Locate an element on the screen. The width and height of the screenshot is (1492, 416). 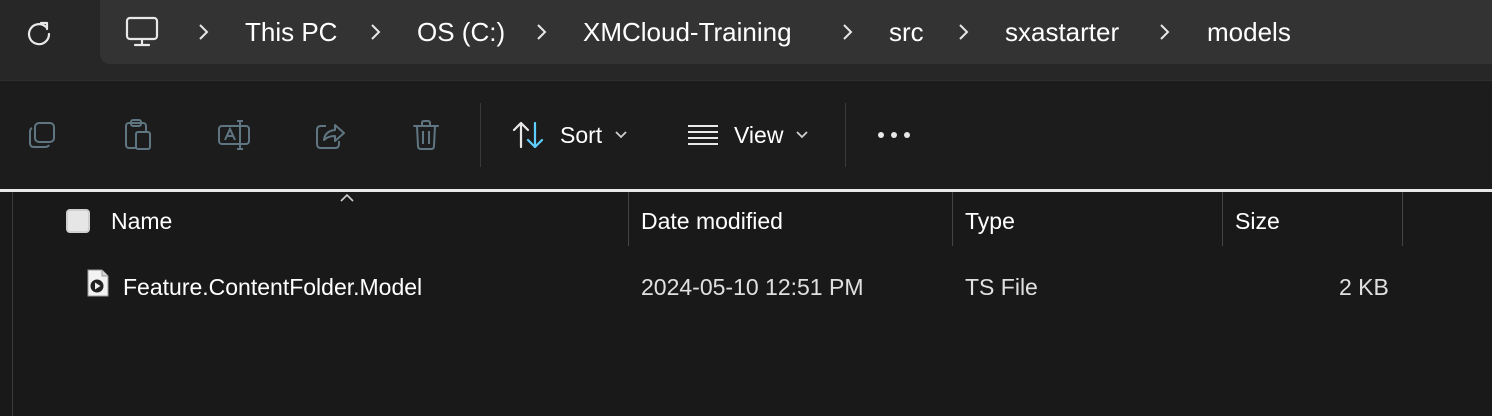
rename-icon is located at coordinates (234, 135).